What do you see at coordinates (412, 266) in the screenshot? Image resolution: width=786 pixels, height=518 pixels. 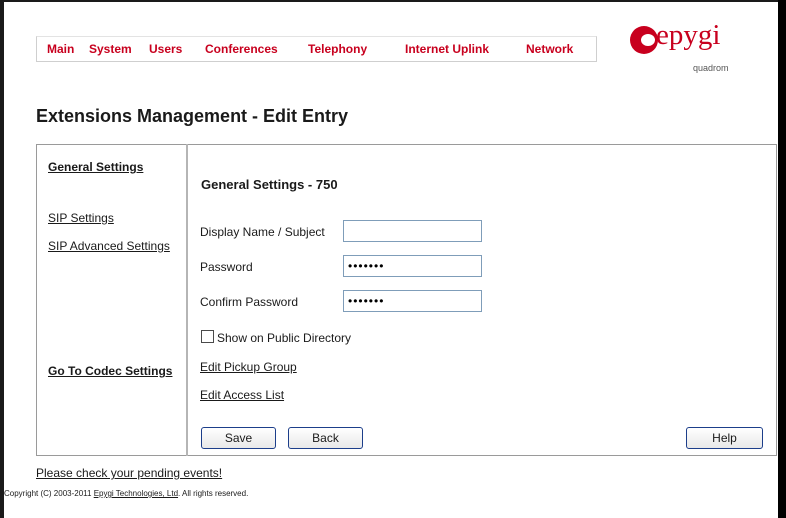 I see `password-input` at bounding box center [412, 266].